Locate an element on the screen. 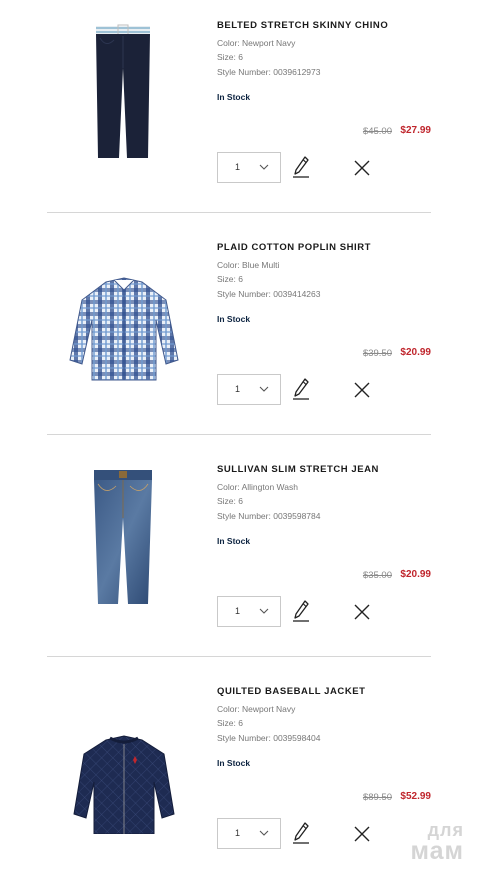 Image resolution: width=478 pixels, height=876 pixels. product-name: PLAID COTTON POPLIN SHIRT is located at coordinates (294, 247).